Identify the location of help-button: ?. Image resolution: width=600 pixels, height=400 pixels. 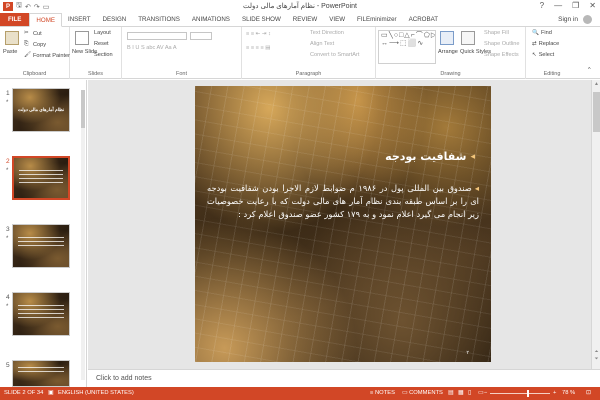
(542, 5).